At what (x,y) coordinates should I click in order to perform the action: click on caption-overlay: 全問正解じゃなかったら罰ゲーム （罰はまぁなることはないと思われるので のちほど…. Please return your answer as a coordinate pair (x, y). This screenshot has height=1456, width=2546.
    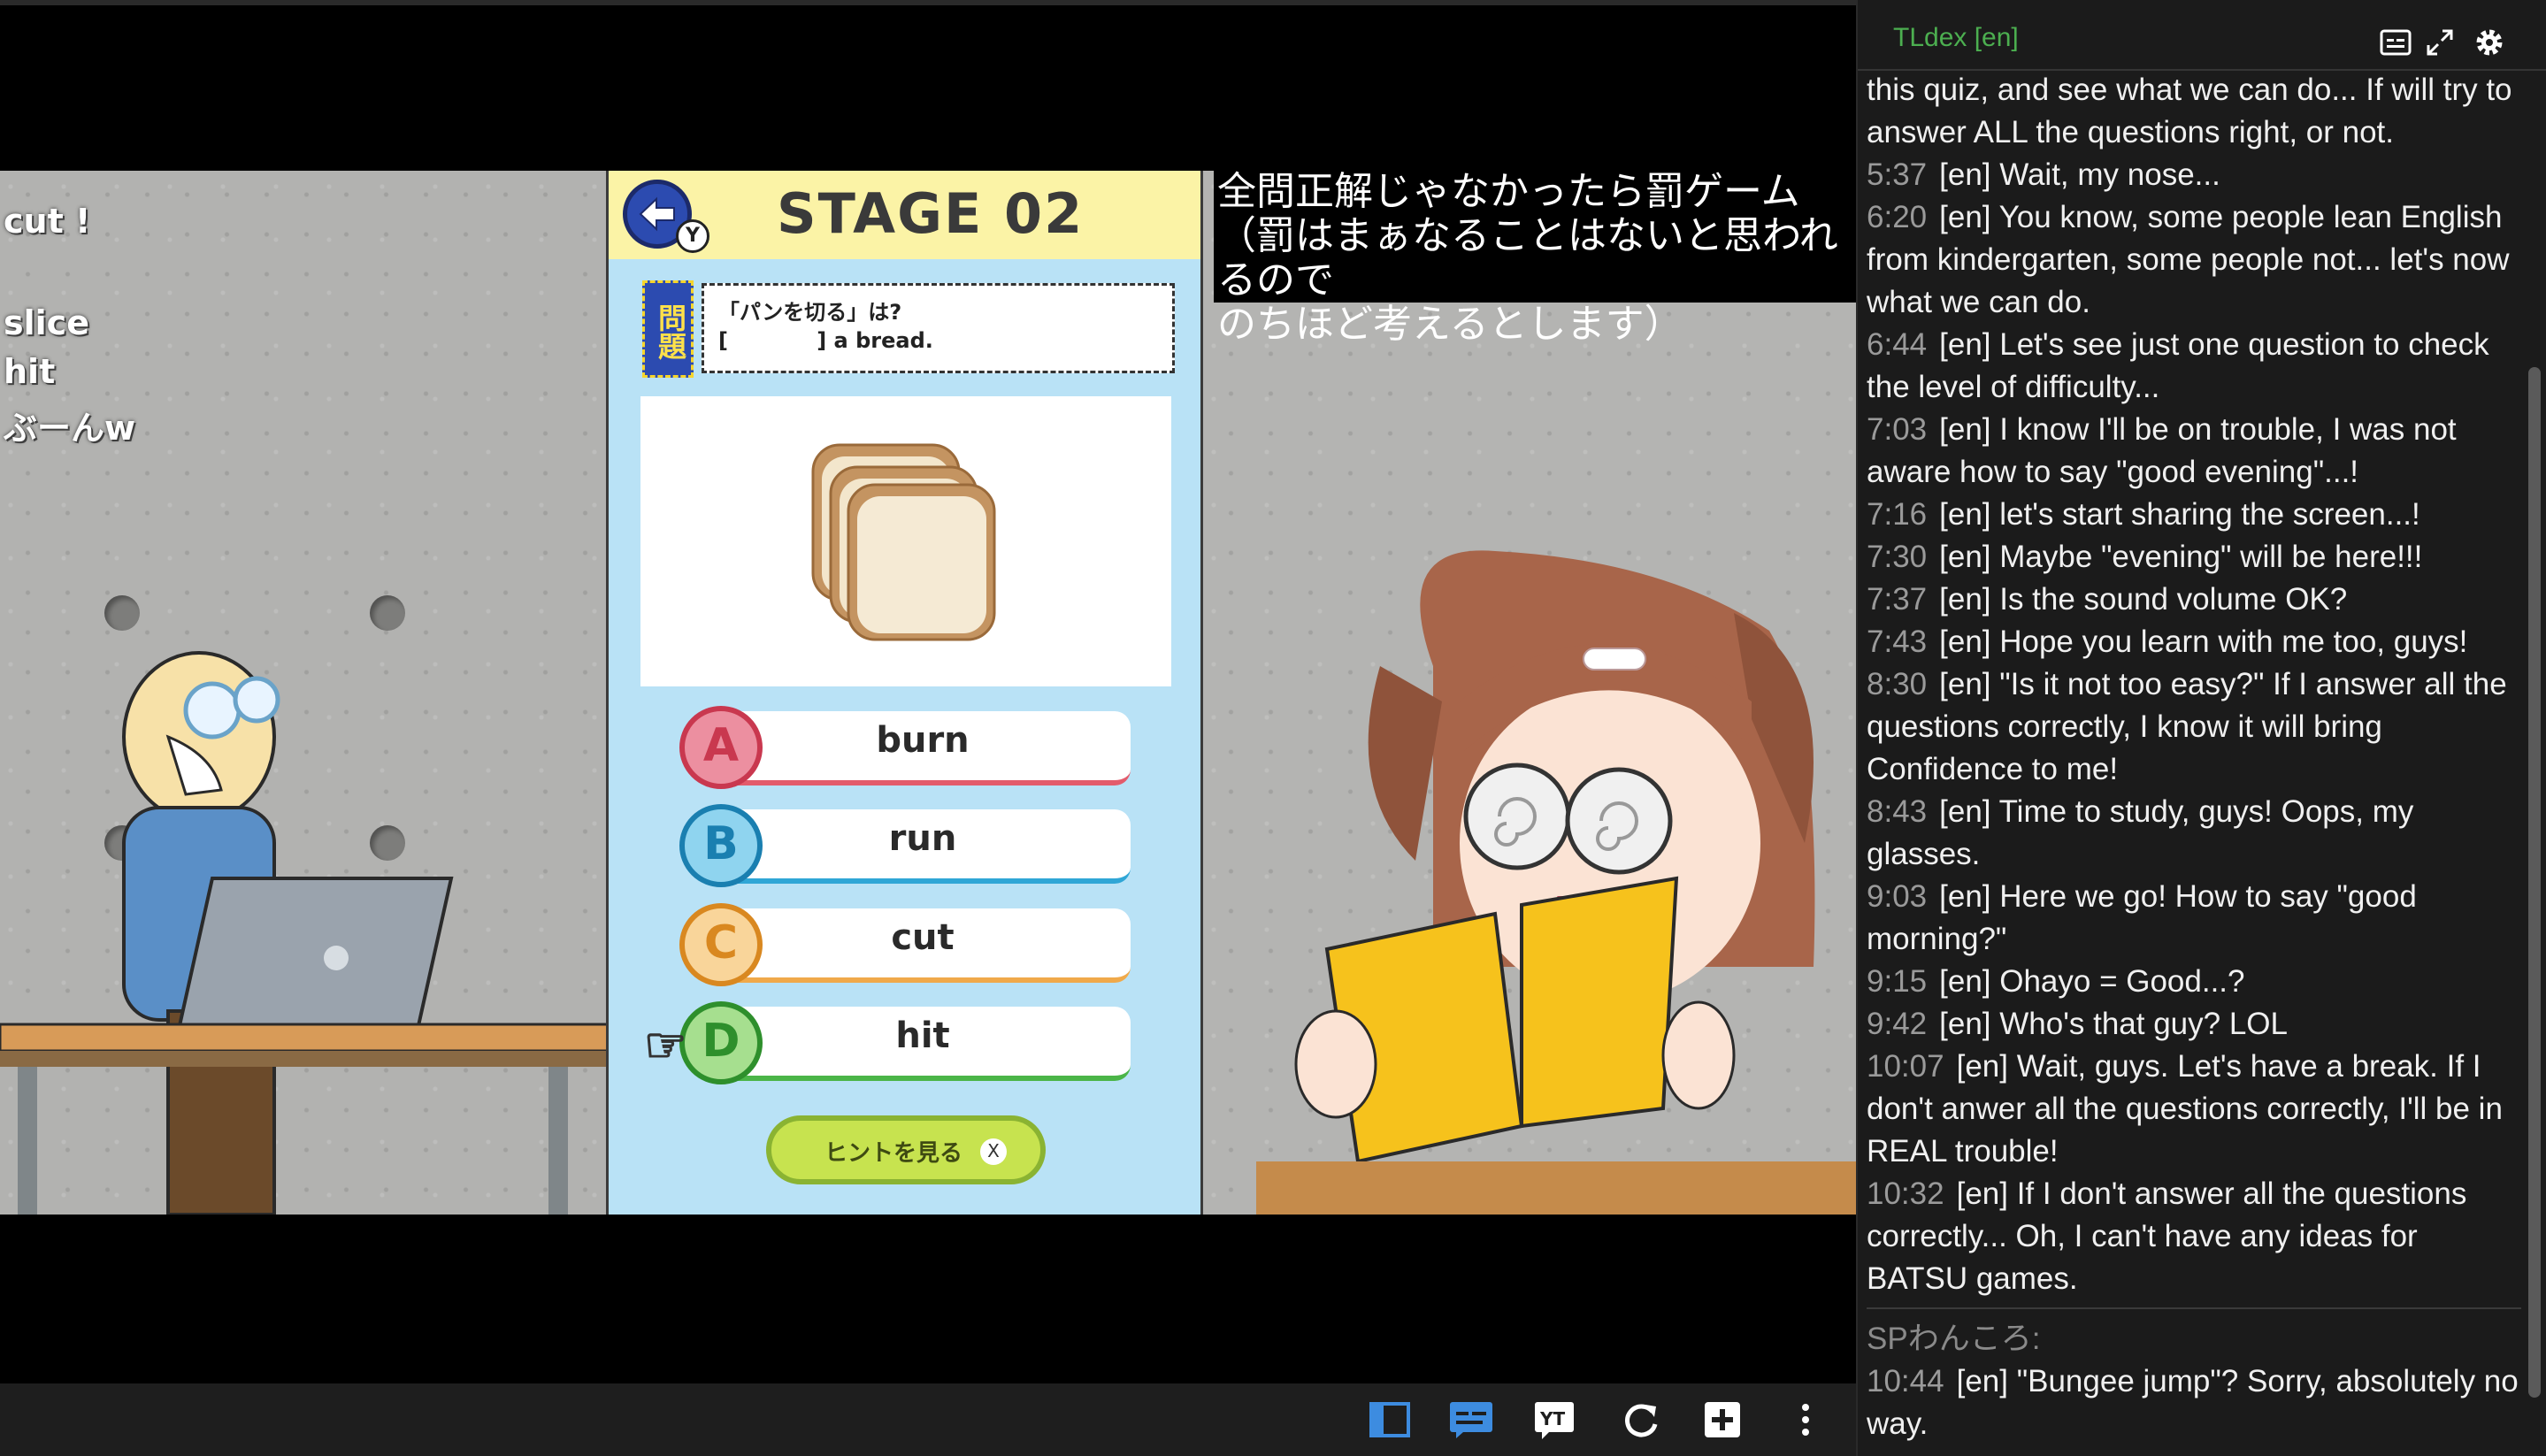
    Looking at the image, I should click on (1535, 257).